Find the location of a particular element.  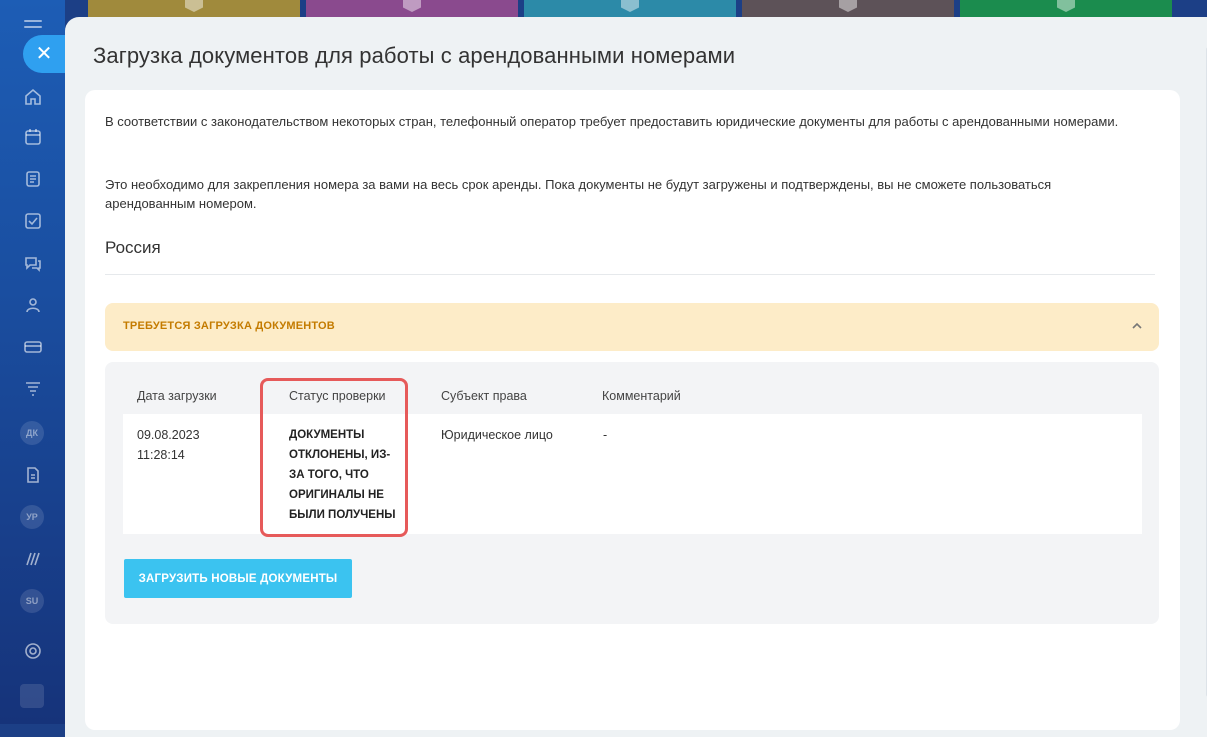

chat-icon is located at coordinates (33, 263).